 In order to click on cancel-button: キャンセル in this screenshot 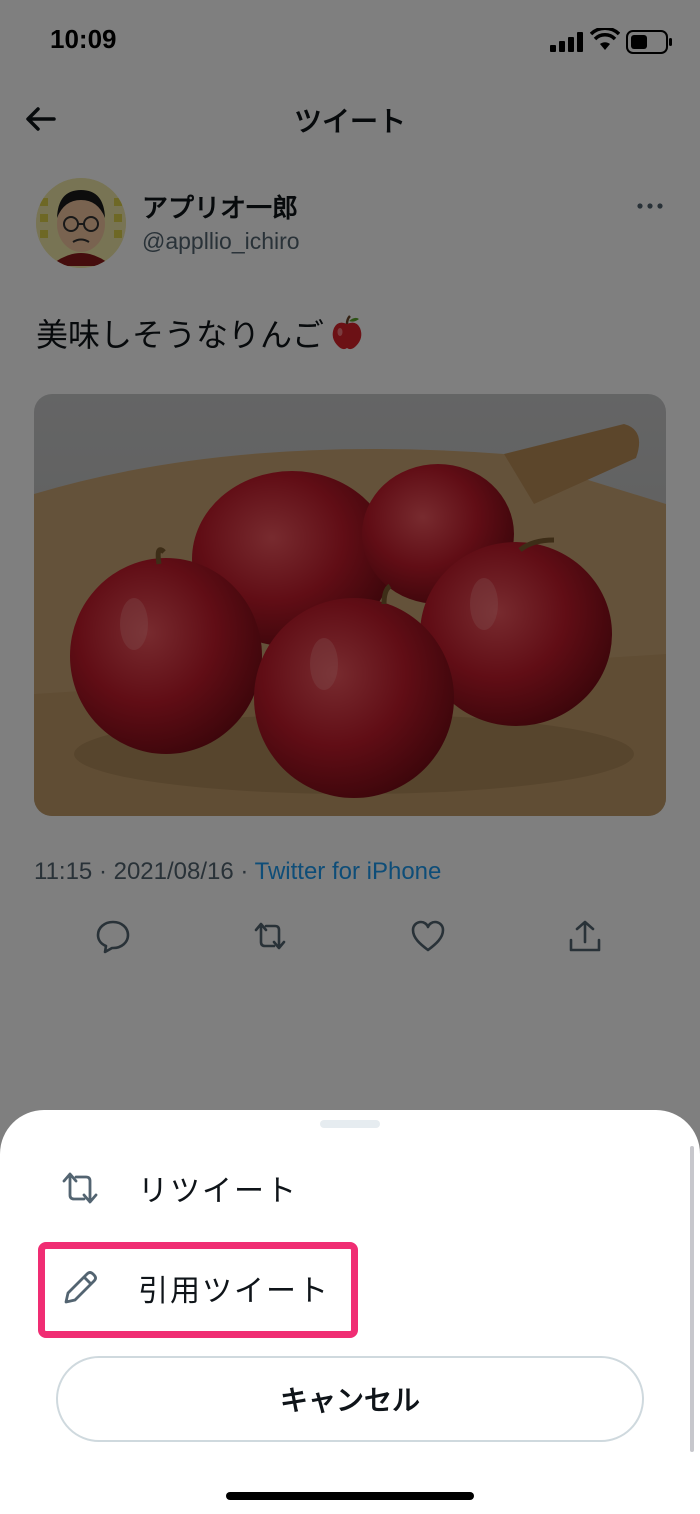, I will do `click(350, 1399)`.